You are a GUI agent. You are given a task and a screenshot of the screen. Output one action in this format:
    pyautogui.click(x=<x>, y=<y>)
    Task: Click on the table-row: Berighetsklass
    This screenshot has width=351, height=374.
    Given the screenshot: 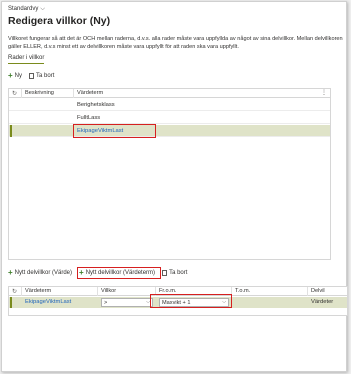 What is the action you would take?
    pyautogui.click(x=169, y=105)
    